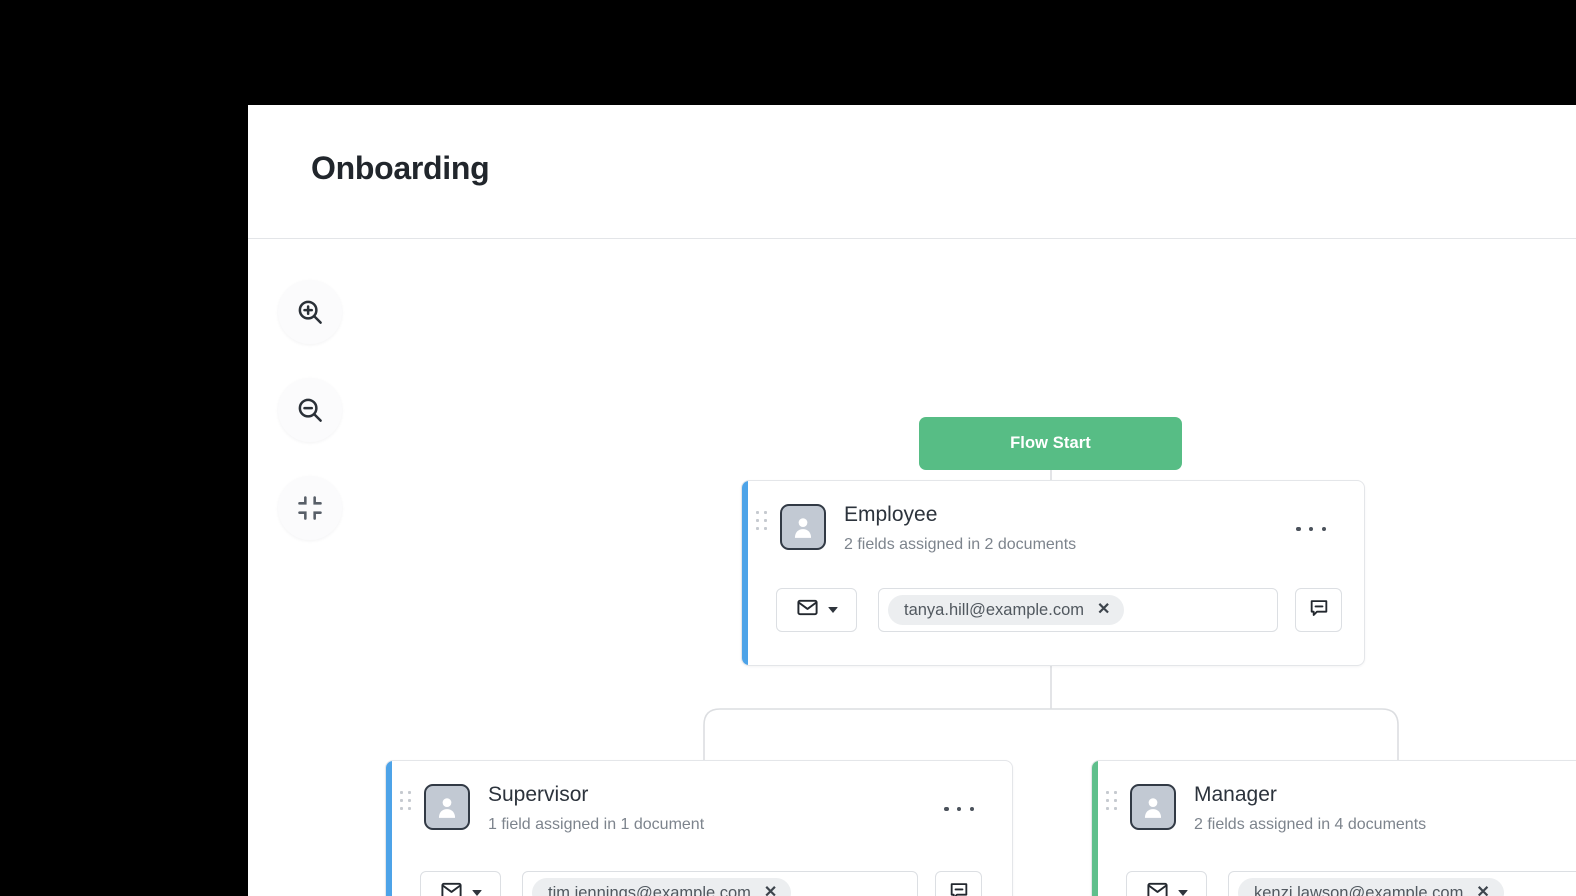  What do you see at coordinates (400, 168) in the screenshot?
I see `page-title: Onboarding` at bounding box center [400, 168].